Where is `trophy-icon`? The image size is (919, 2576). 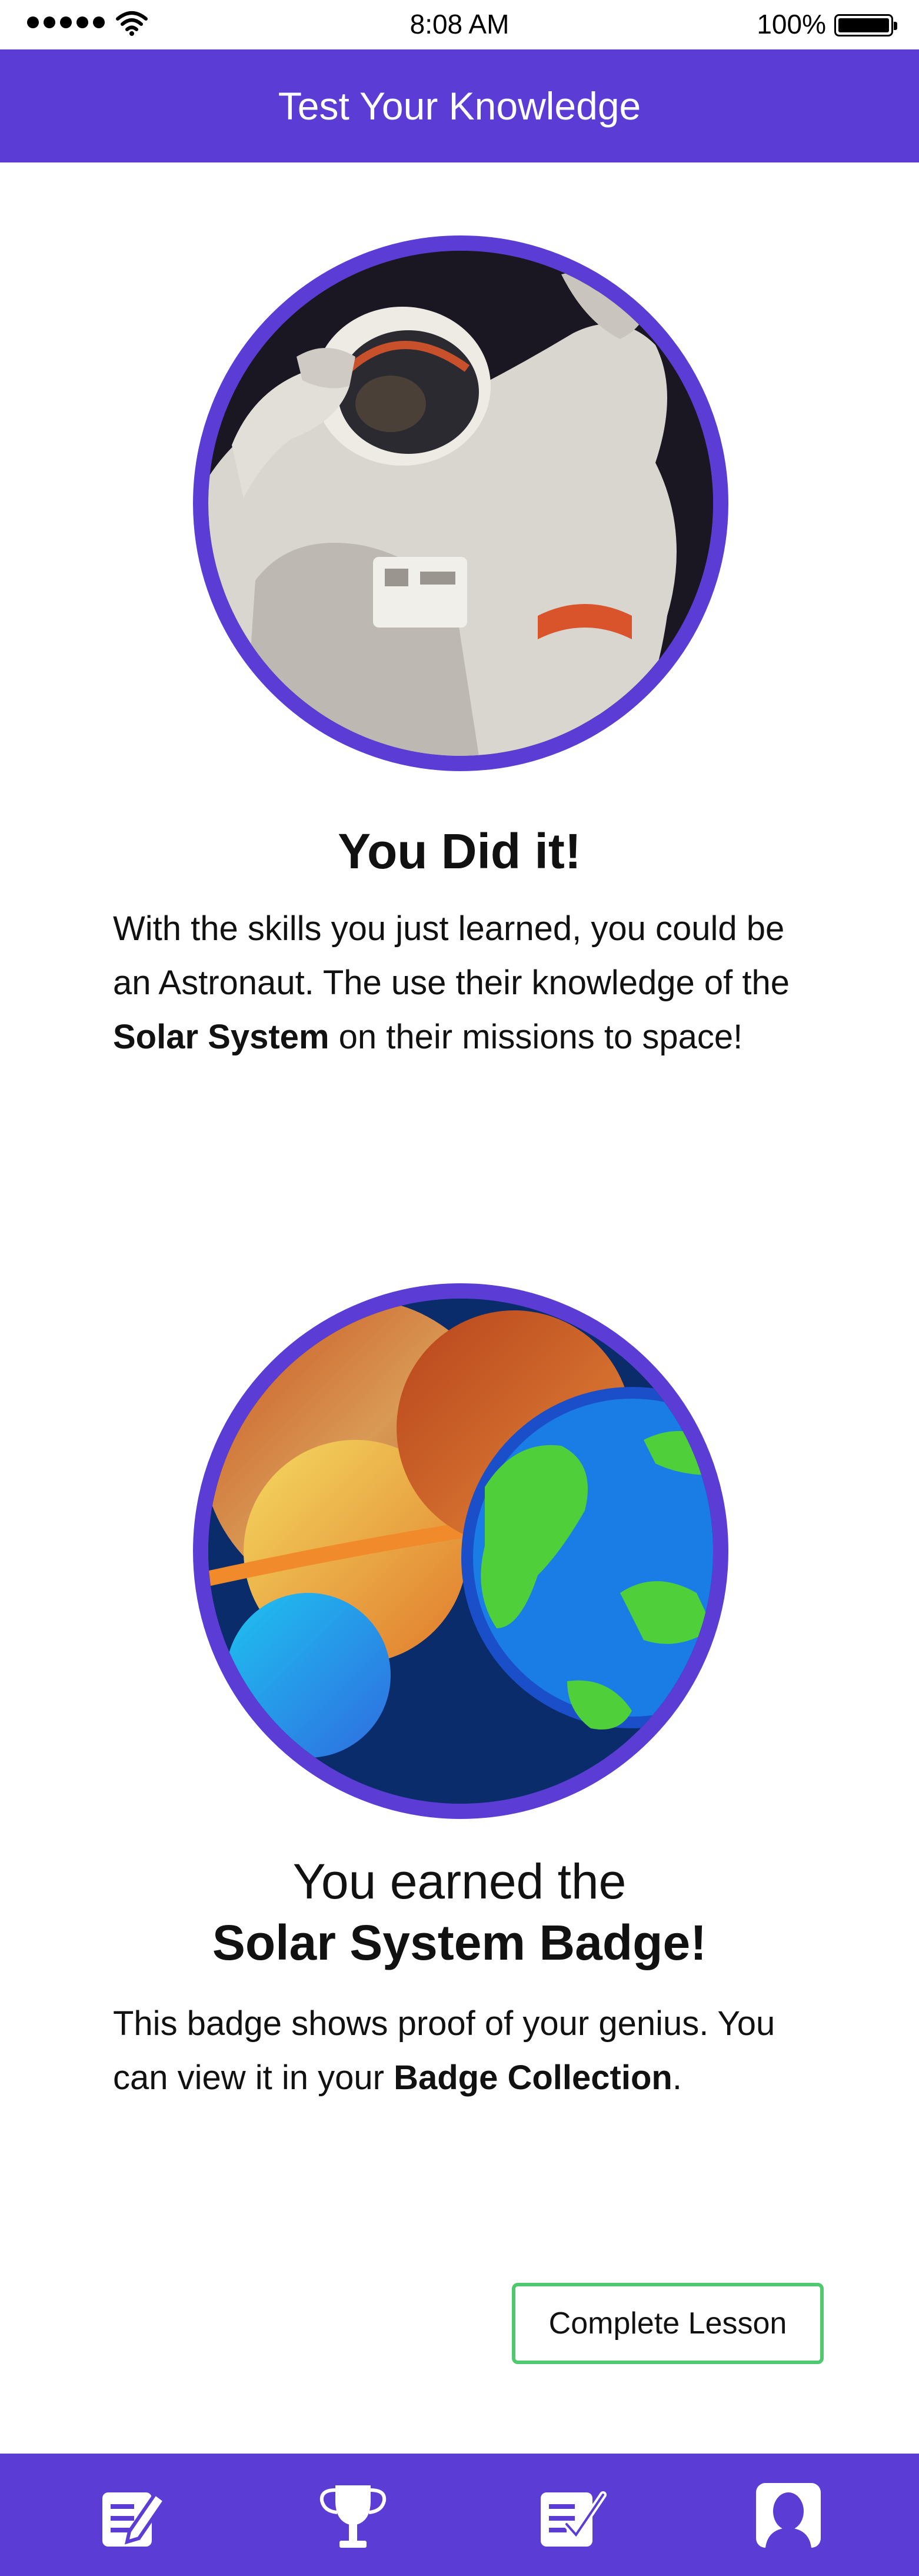 trophy-icon is located at coordinates (353, 2516).